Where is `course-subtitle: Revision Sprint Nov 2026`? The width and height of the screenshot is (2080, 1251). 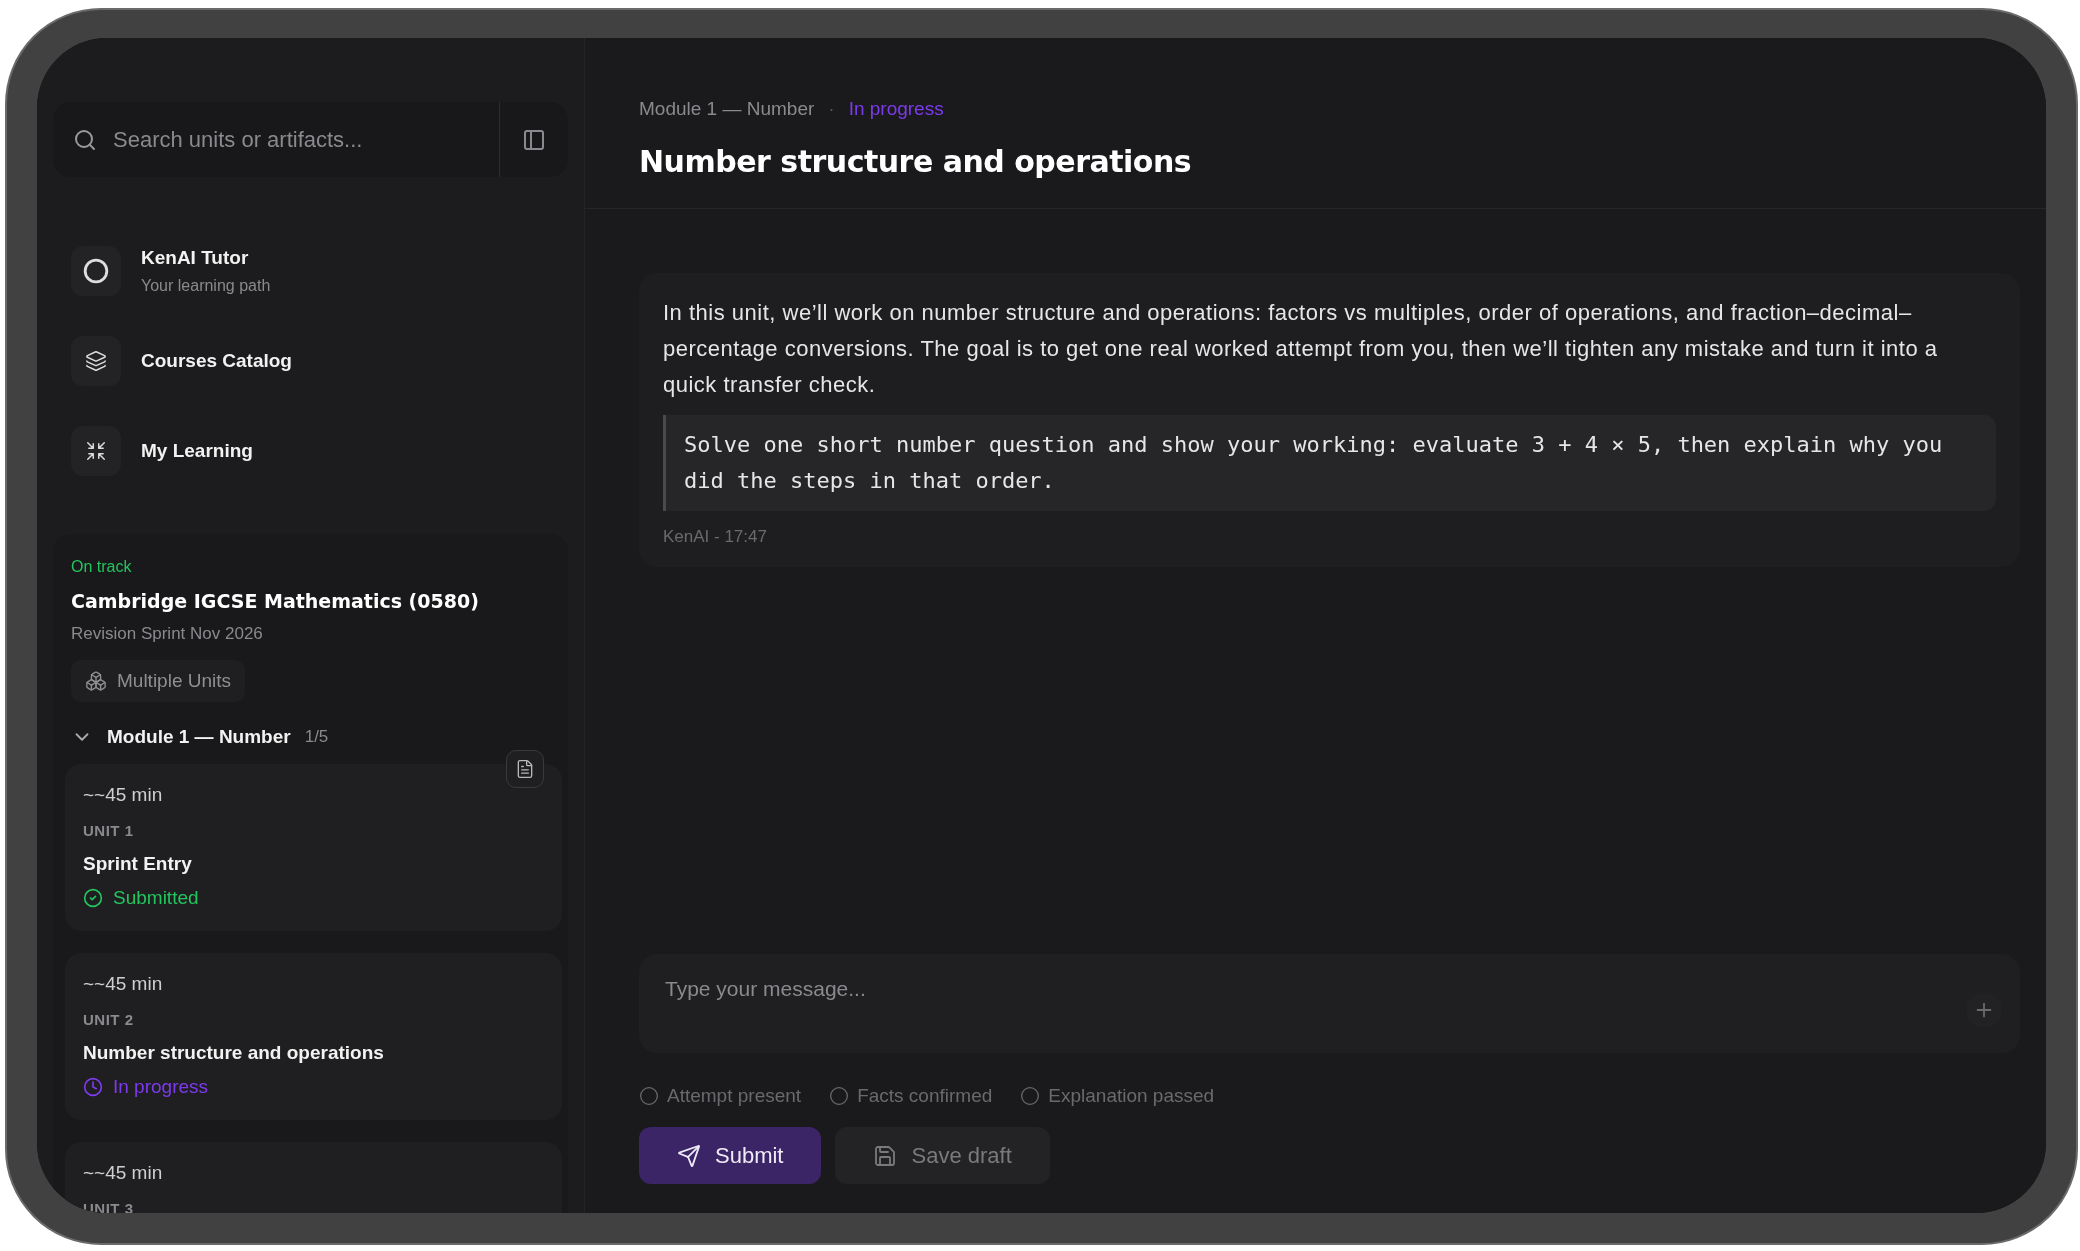 course-subtitle: Revision Sprint Nov 2026 is located at coordinates (167, 634).